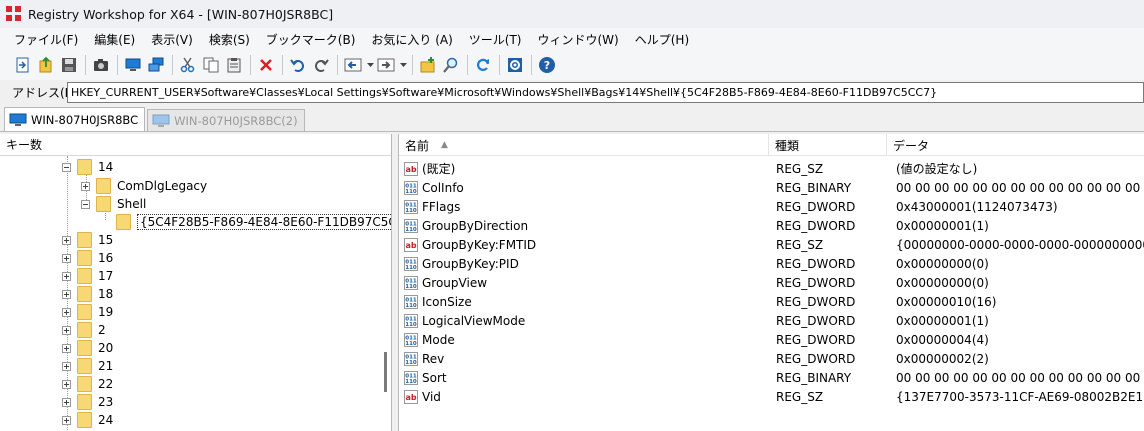  I want to click on value-row: ab (既定) REG_SZ (値の設定なし), so click(771, 168).